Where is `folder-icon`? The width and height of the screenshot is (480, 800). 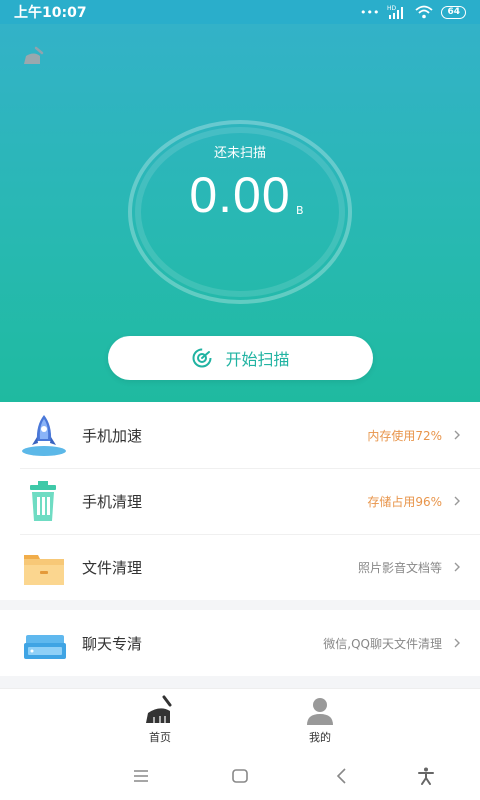 folder-icon is located at coordinates (44, 570).